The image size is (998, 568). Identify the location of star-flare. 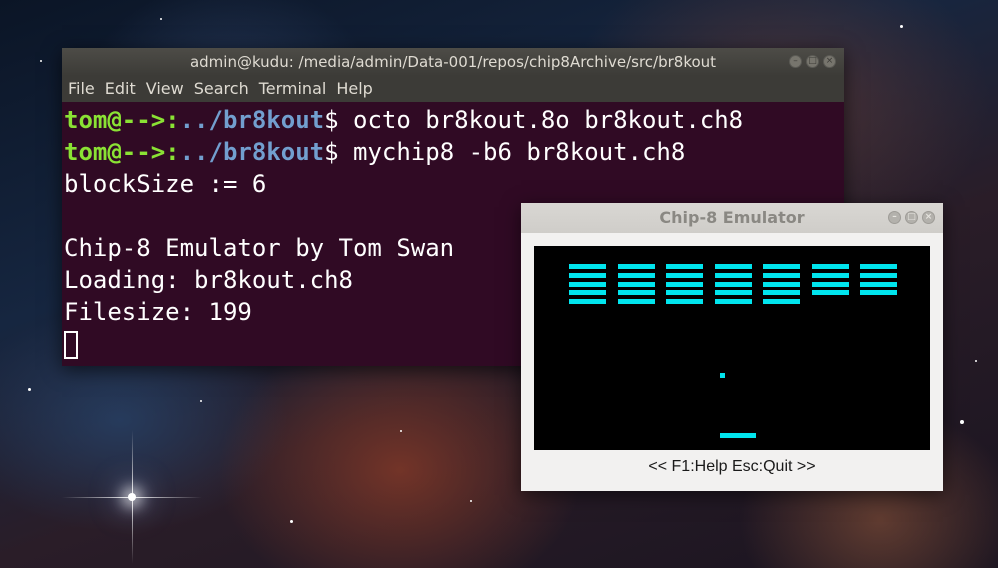
(132, 497).